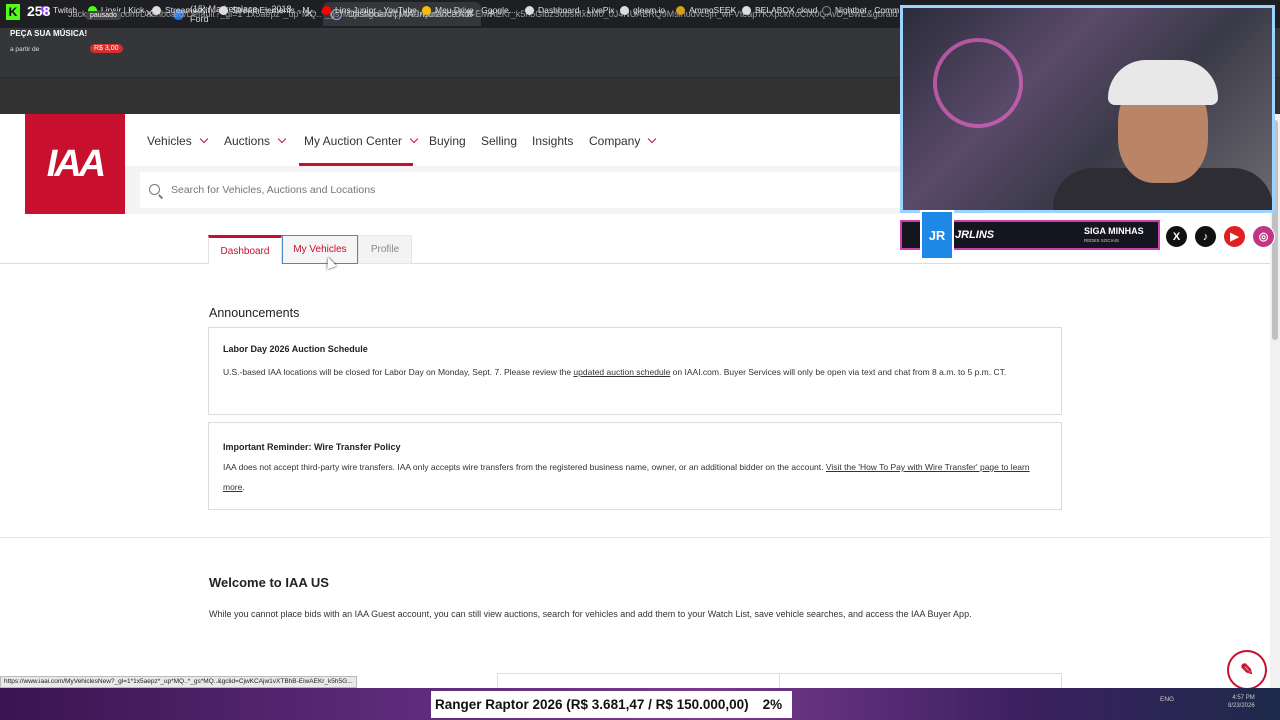 The image size is (1280, 720). What do you see at coordinates (624, 10) in the screenshot?
I see `gleam-icon` at bounding box center [624, 10].